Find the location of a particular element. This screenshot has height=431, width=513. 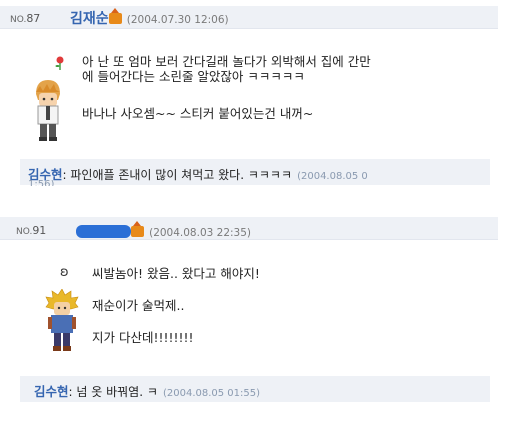

comment-date: (2004.08.05 0 is located at coordinates (332, 176).